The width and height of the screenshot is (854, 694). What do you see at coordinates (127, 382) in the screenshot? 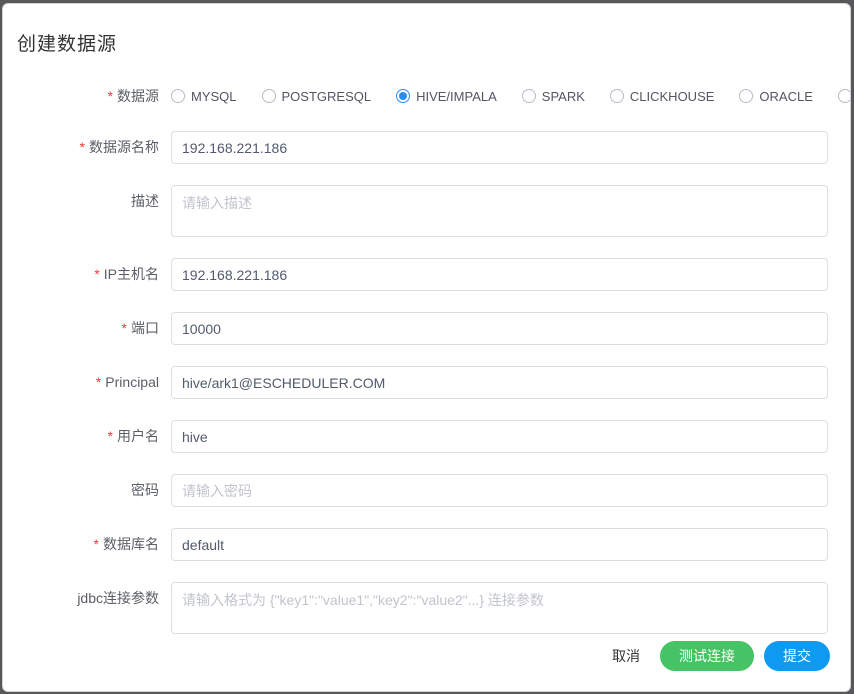
I see `field-label-principal: * Principal` at bounding box center [127, 382].